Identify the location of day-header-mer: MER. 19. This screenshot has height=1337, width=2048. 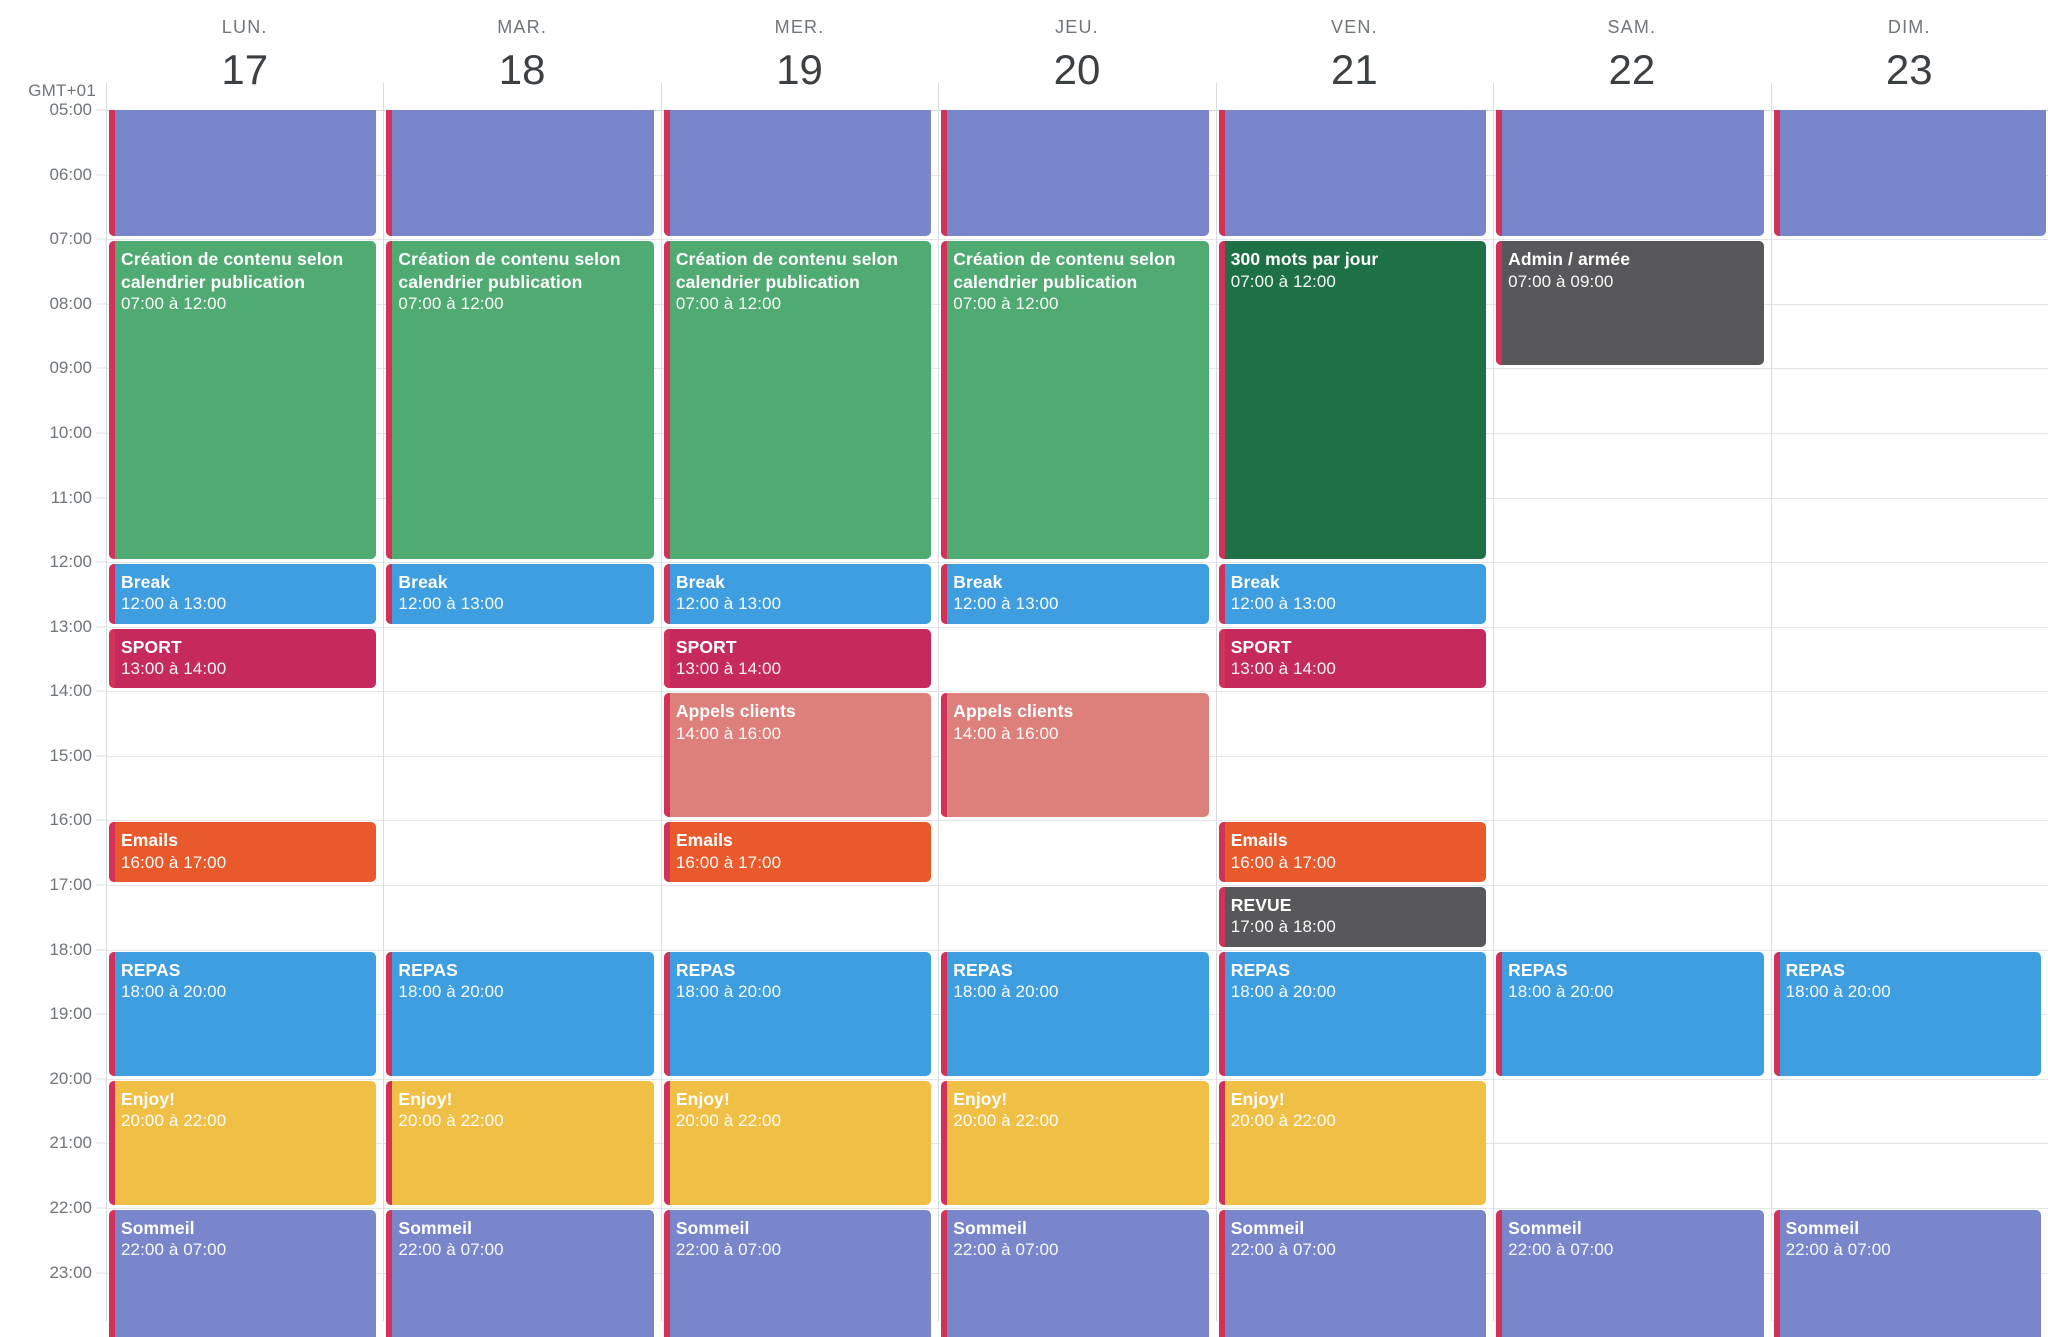
(799, 55).